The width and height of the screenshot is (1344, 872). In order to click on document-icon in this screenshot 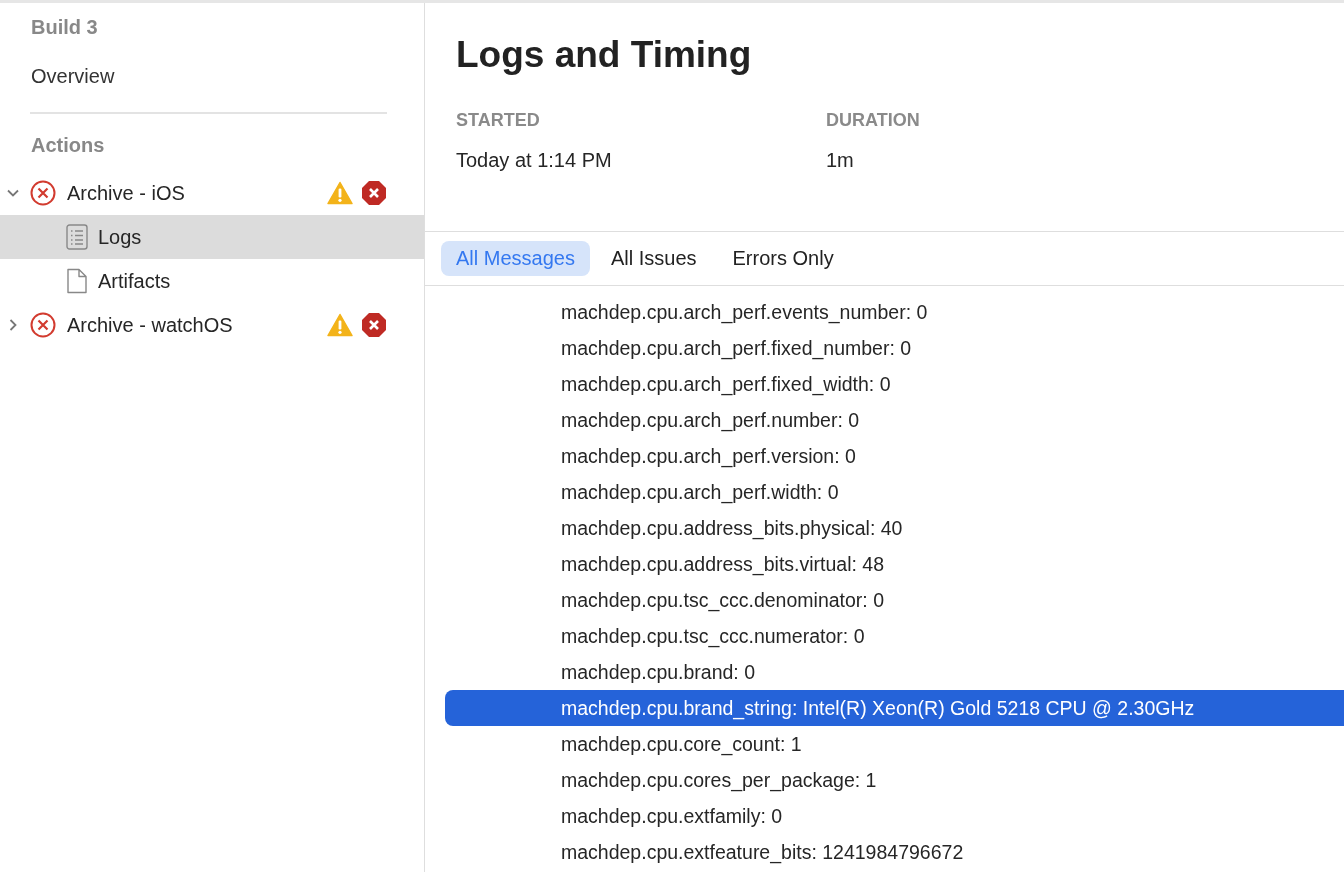, I will do `click(77, 281)`.